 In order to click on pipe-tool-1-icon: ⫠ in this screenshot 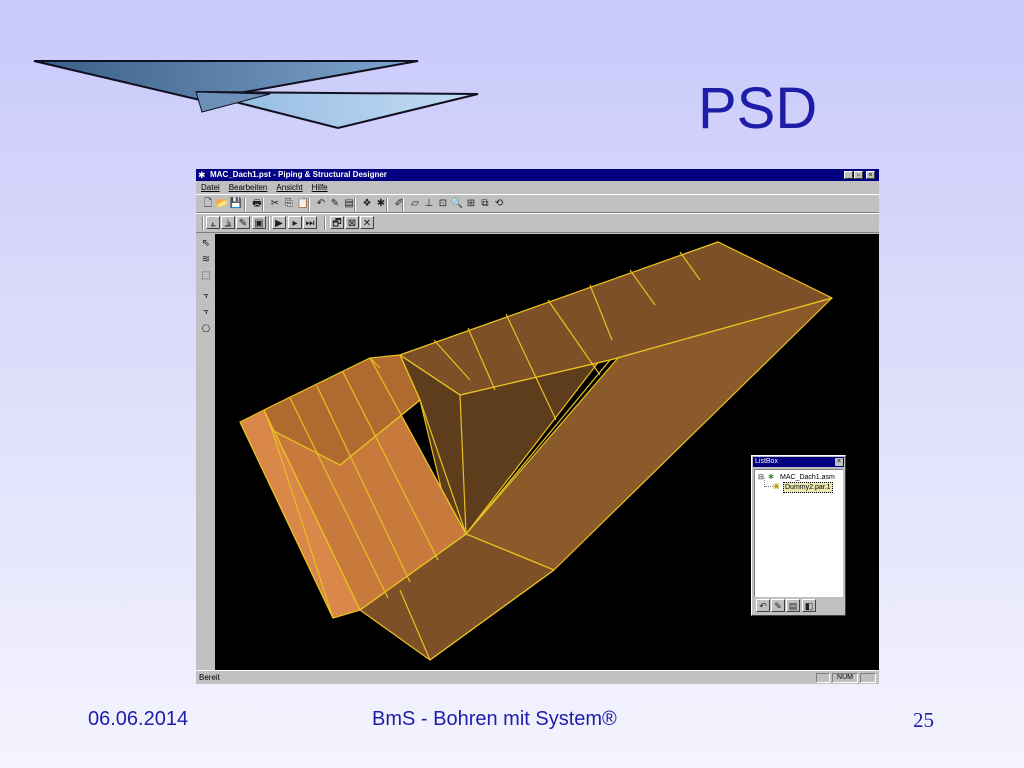, I will do `click(213, 222)`.